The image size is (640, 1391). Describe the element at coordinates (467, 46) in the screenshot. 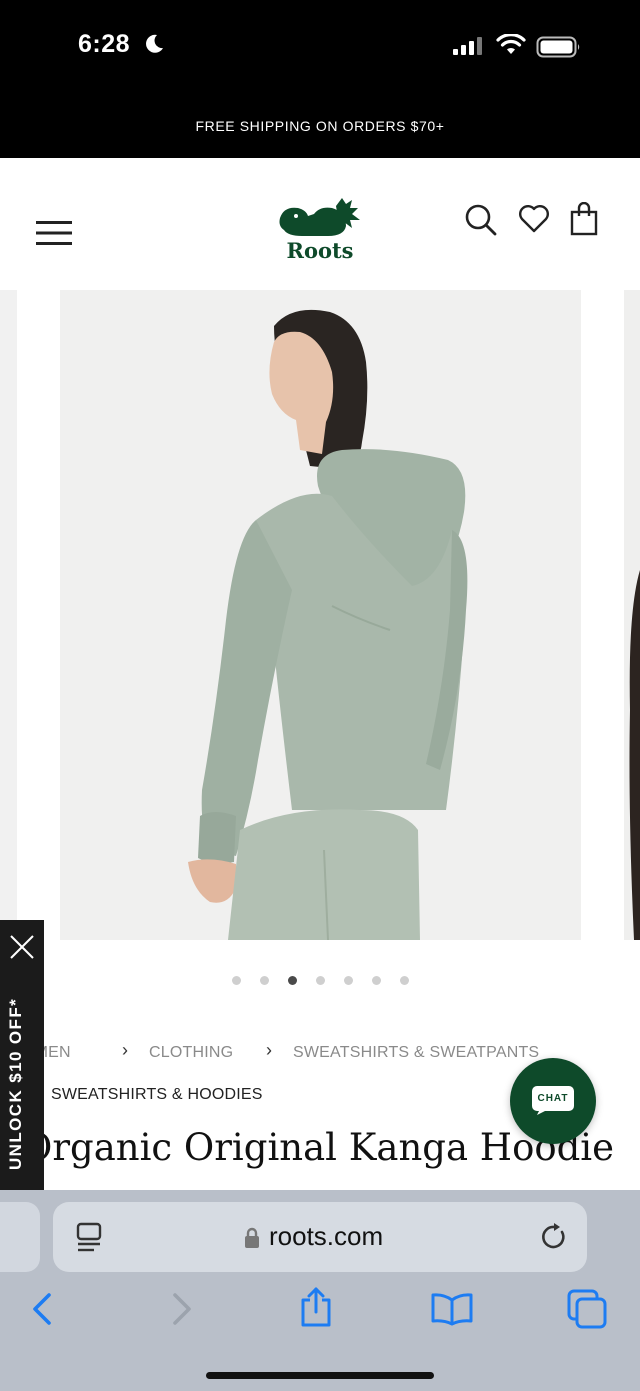

I see `signal-icon` at that location.